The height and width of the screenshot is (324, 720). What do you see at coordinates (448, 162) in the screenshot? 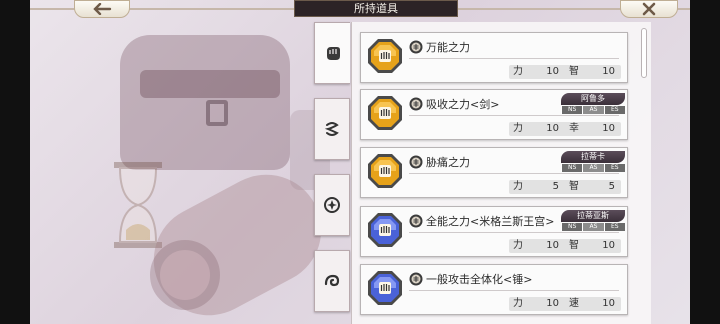
I see `item-name: 胁痛之力` at bounding box center [448, 162].